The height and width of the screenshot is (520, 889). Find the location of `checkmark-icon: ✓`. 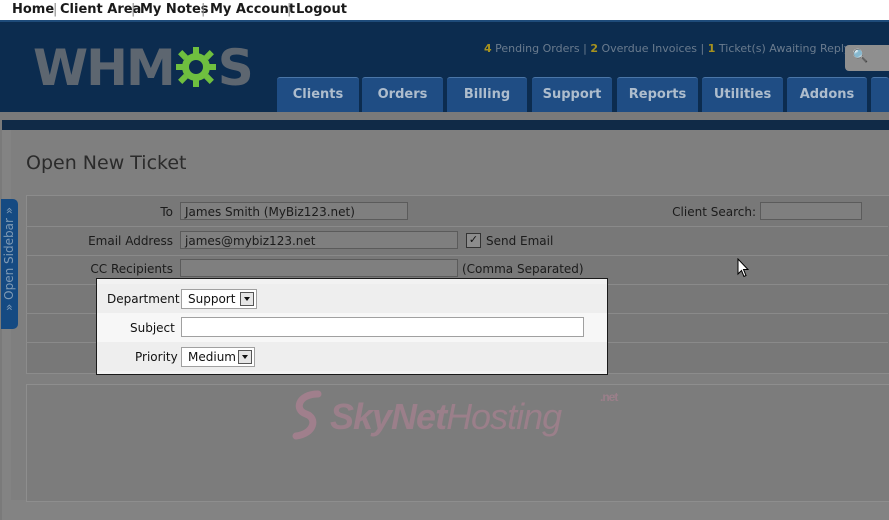

checkmark-icon: ✓ is located at coordinates (473, 239).